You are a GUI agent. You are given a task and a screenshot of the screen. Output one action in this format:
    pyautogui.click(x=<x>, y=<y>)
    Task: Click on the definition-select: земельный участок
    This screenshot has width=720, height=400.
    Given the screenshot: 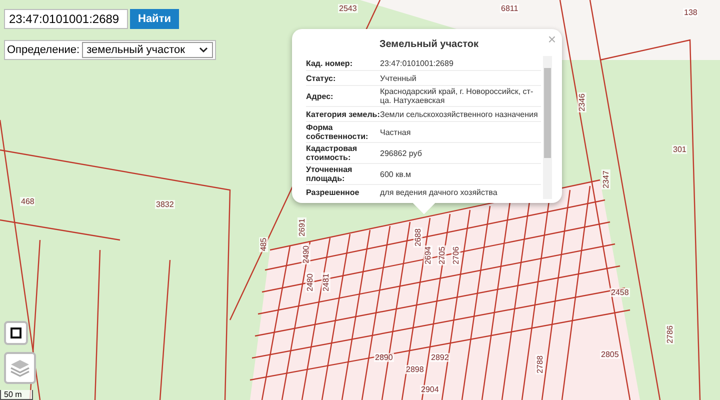 What is the action you would take?
    pyautogui.click(x=147, y=50)
    